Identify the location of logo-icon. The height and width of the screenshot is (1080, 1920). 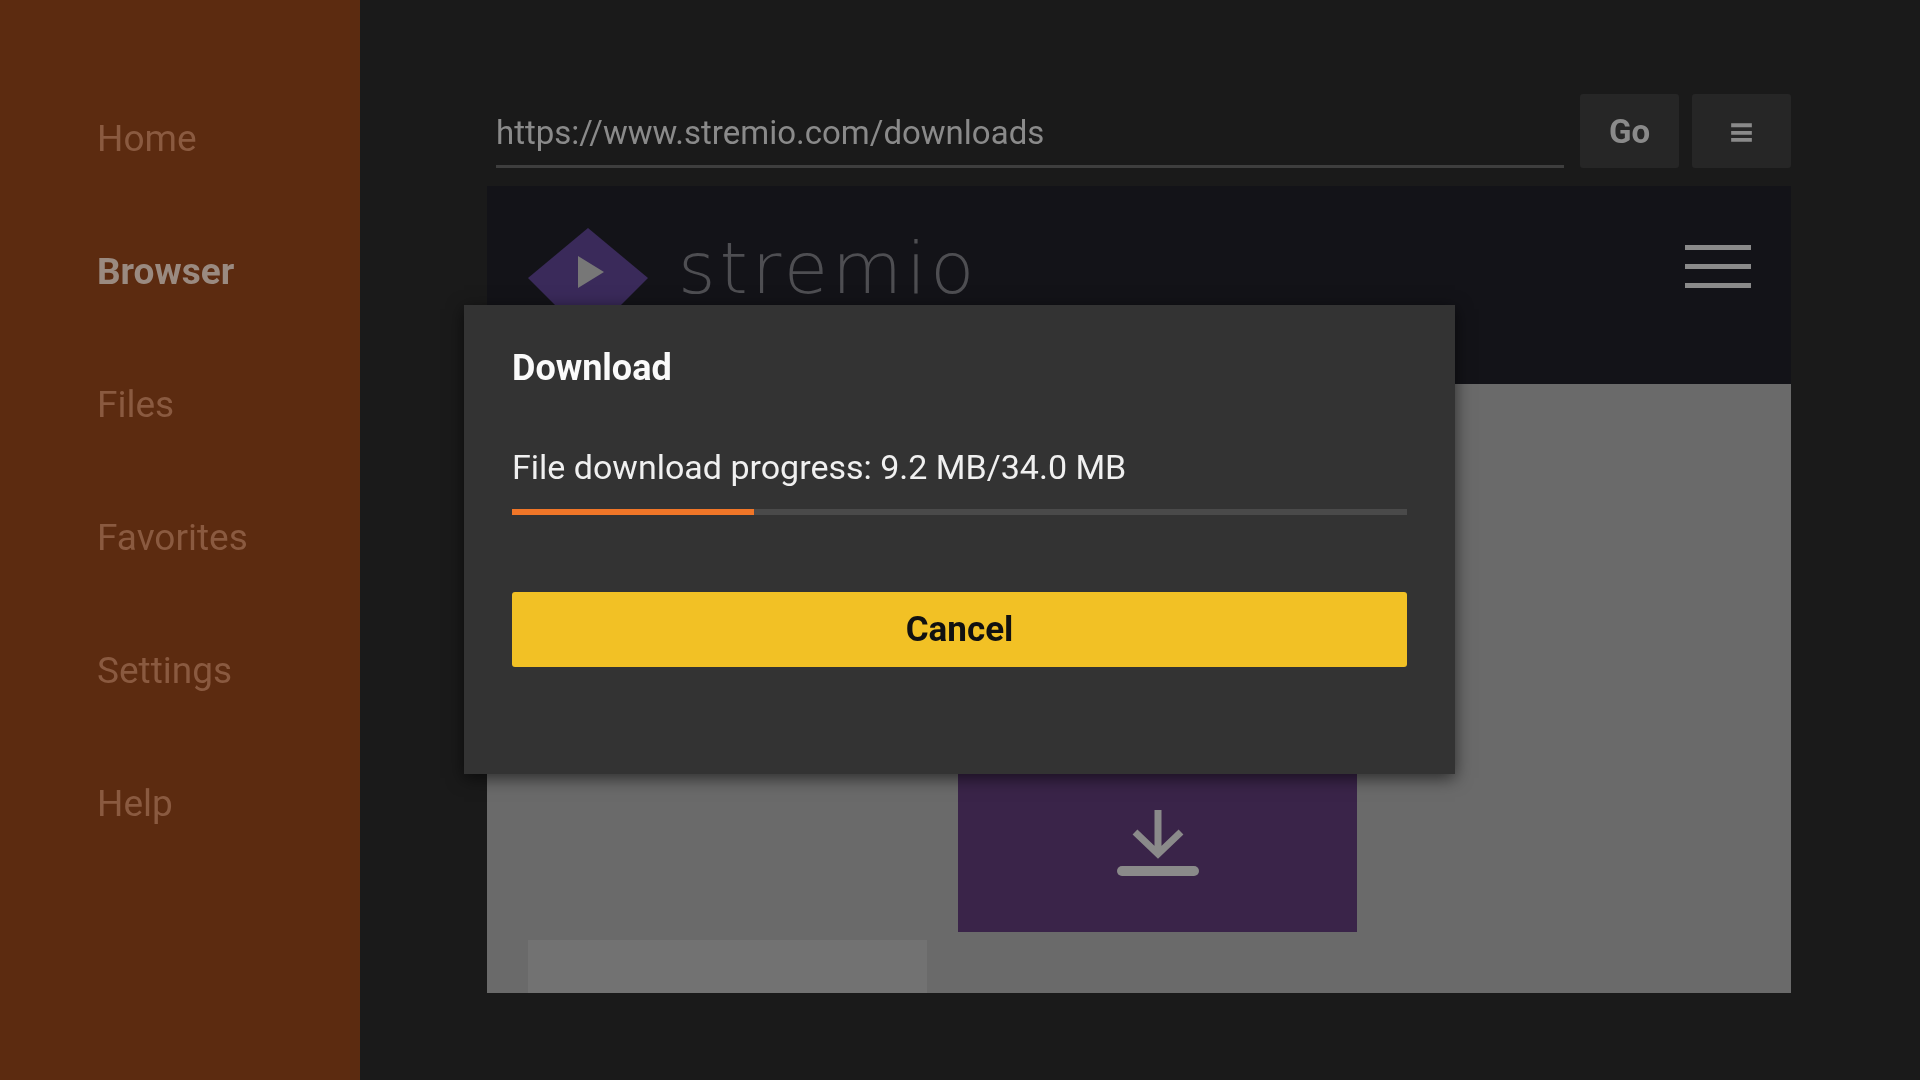
(588, 268).